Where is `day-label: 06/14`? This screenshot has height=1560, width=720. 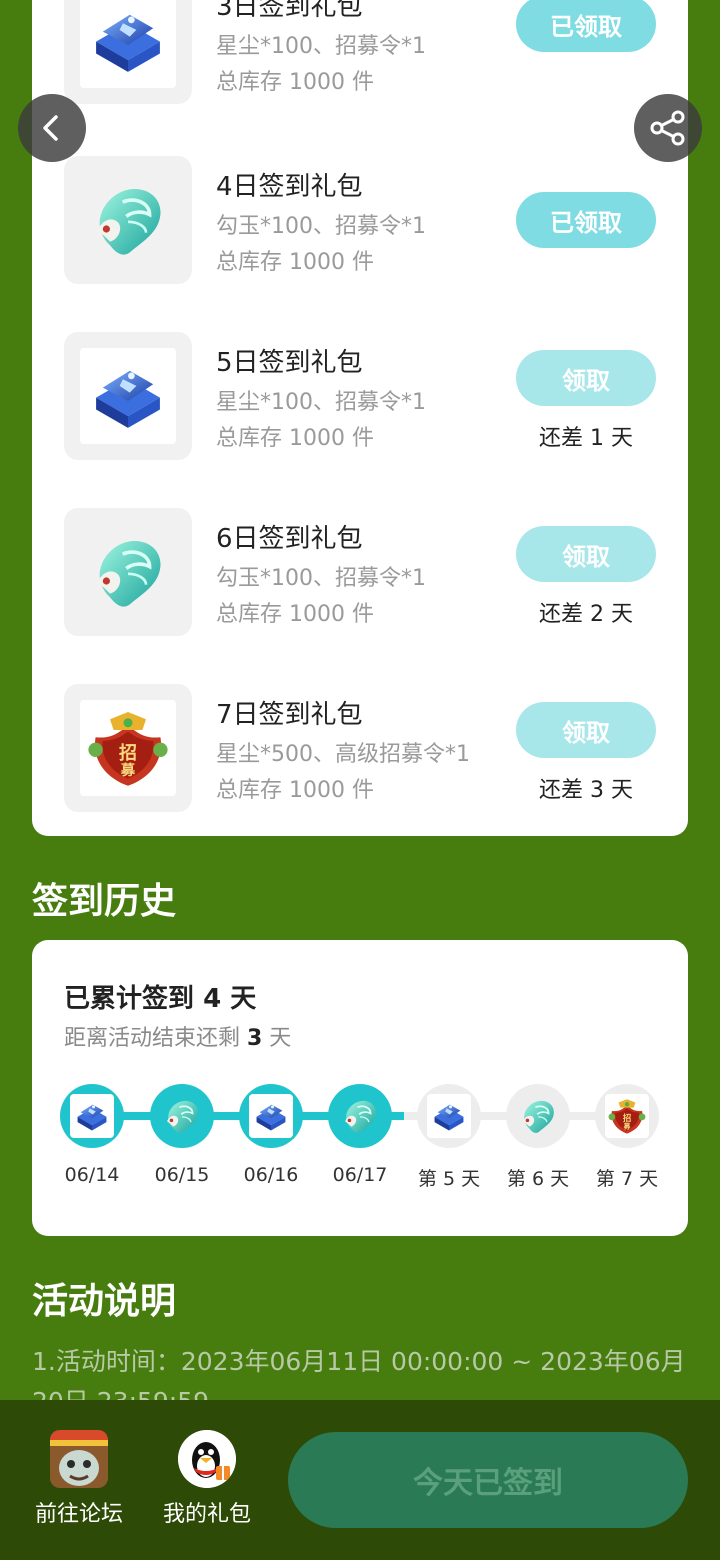
day-label: 06/14 is located at coordinates (92, 1175).